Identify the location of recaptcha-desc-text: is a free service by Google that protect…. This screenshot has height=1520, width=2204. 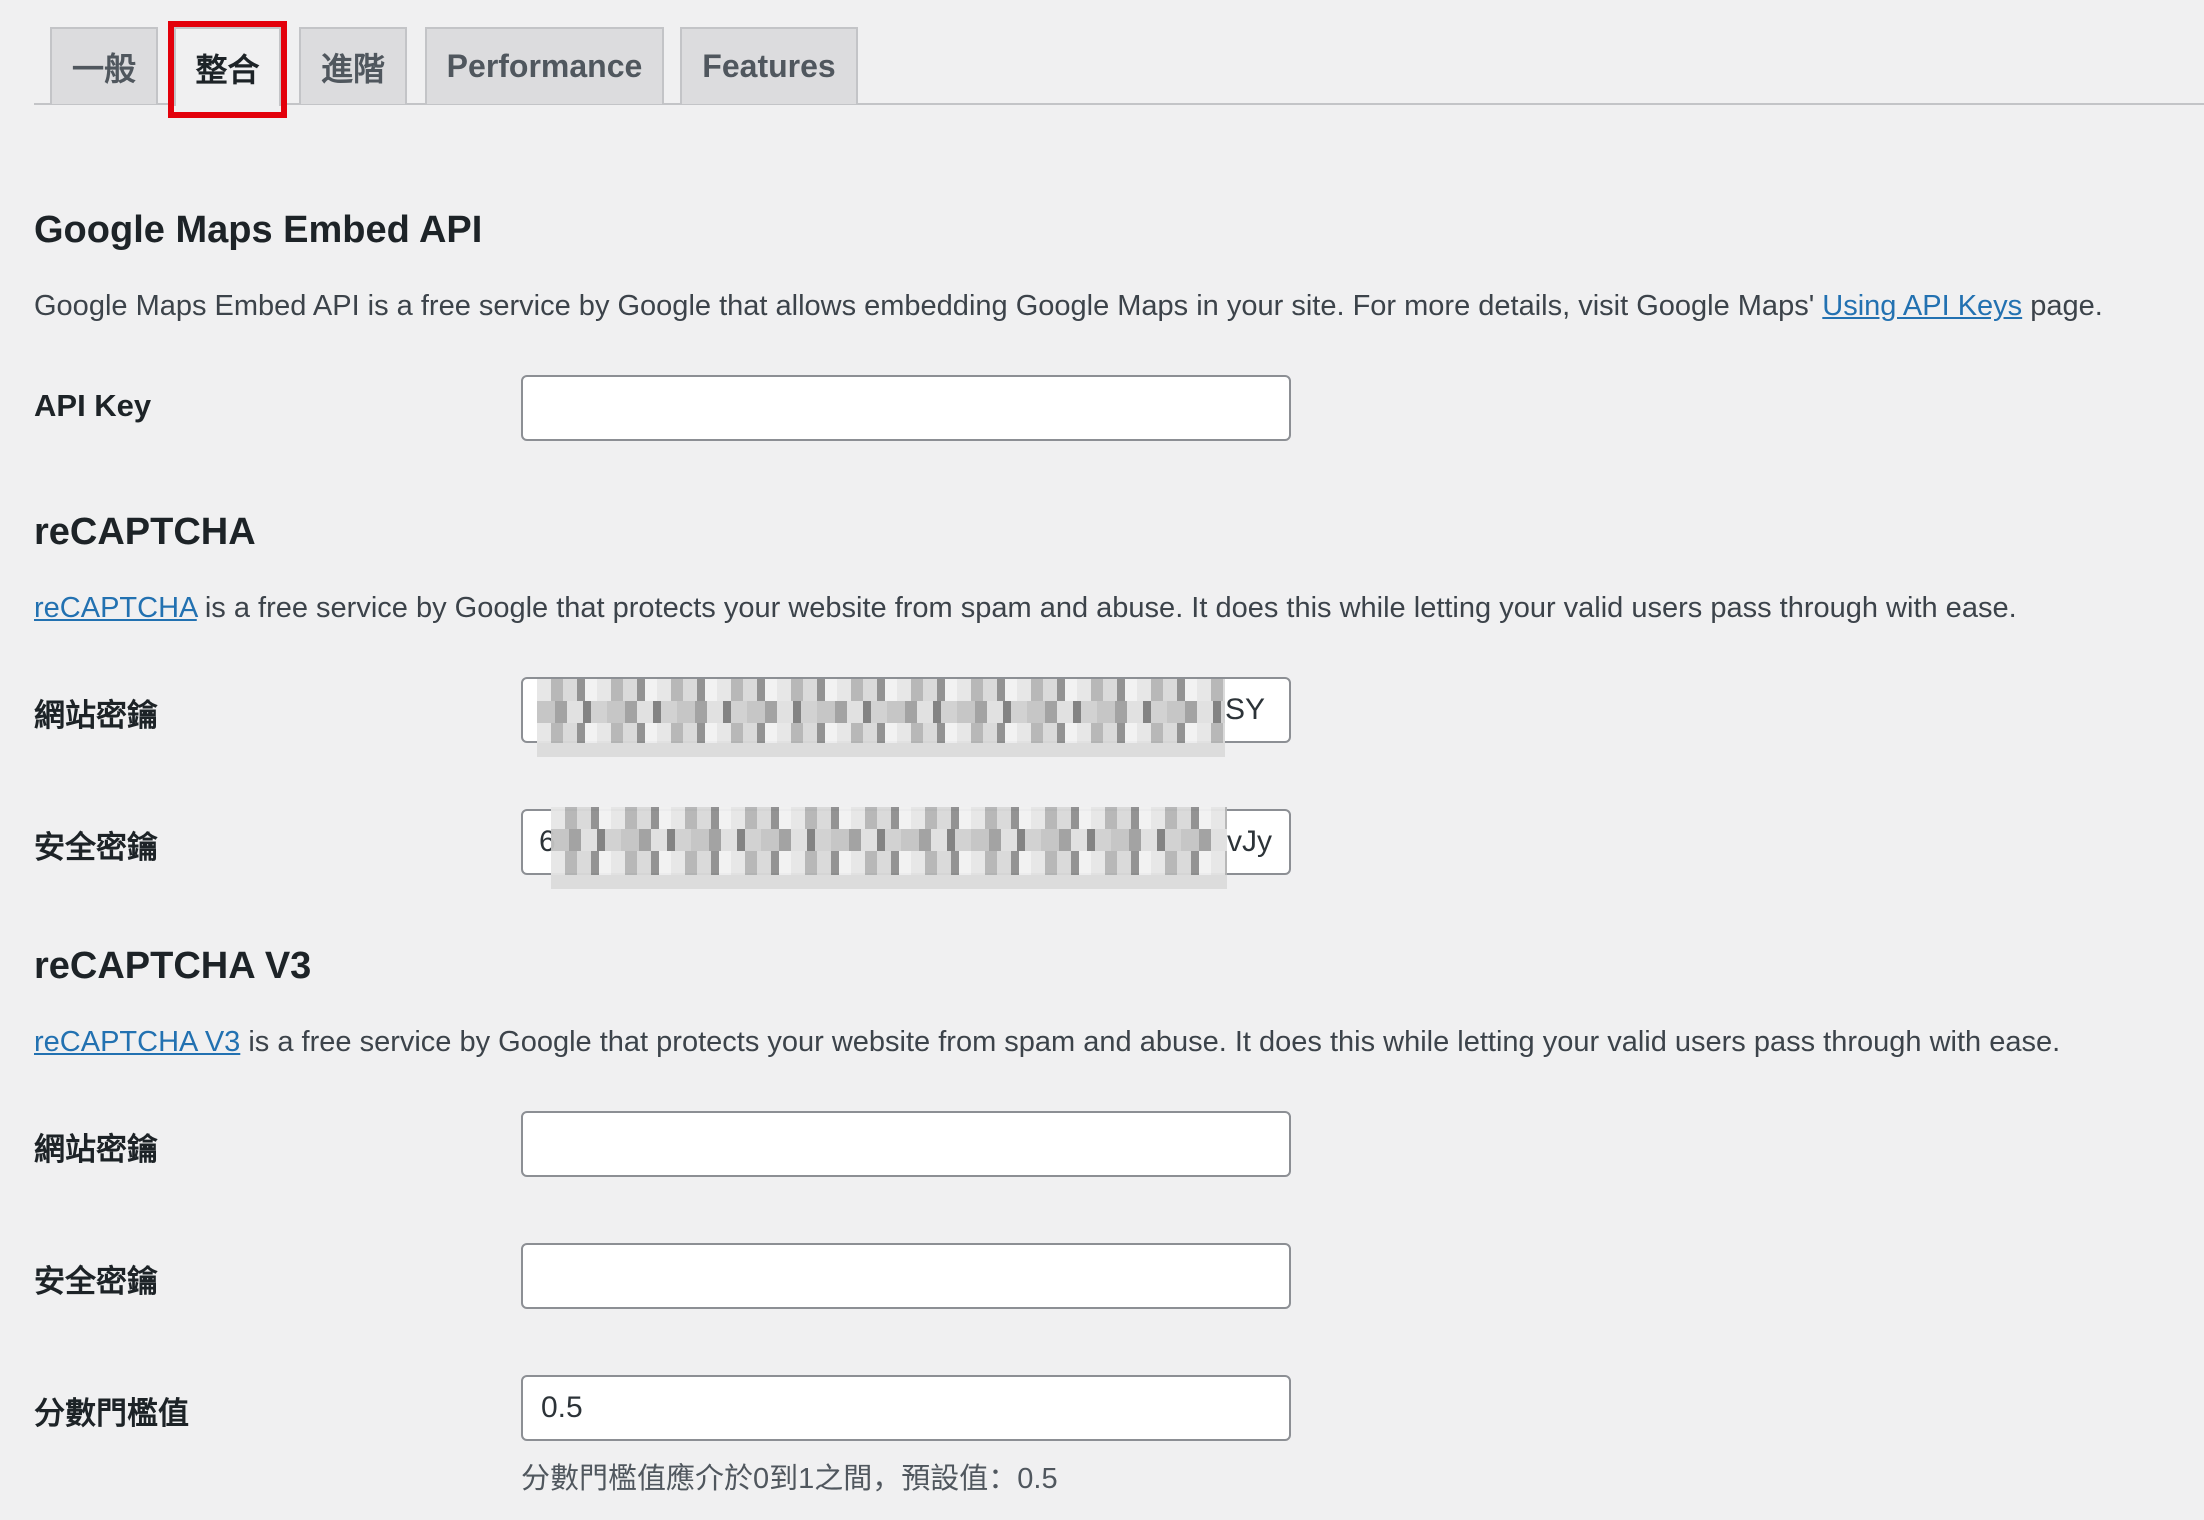
(1106, 608).